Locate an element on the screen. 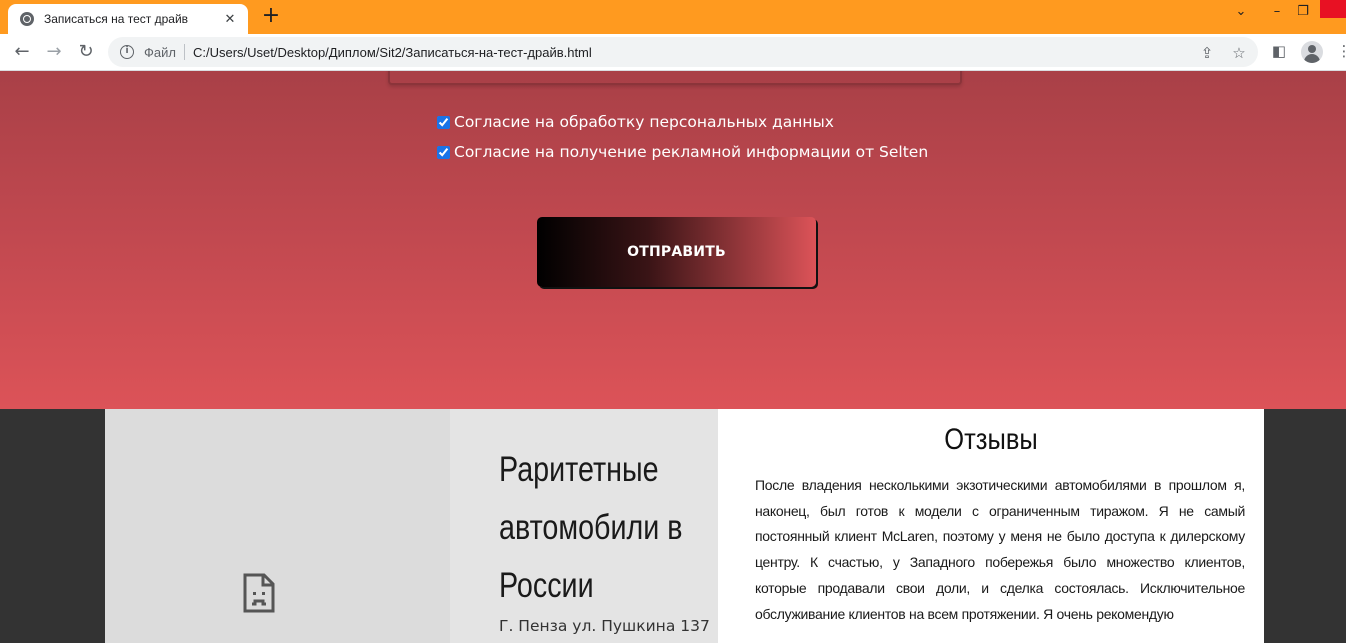 Image resolution: width=1346 pixels, height=643 pixels. info-icon: i is located at coordinates (127, 52).